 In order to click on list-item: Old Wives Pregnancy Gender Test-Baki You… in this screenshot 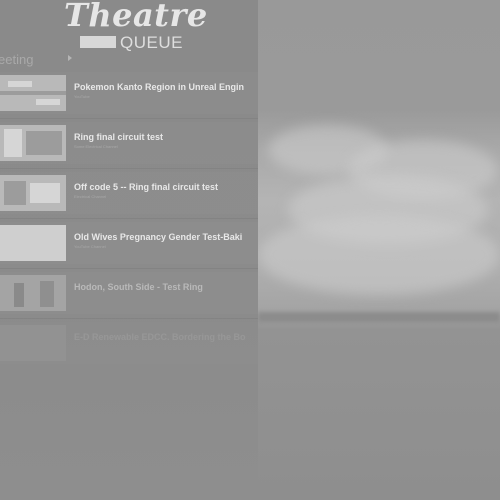, I will do `click(129, 243)`.